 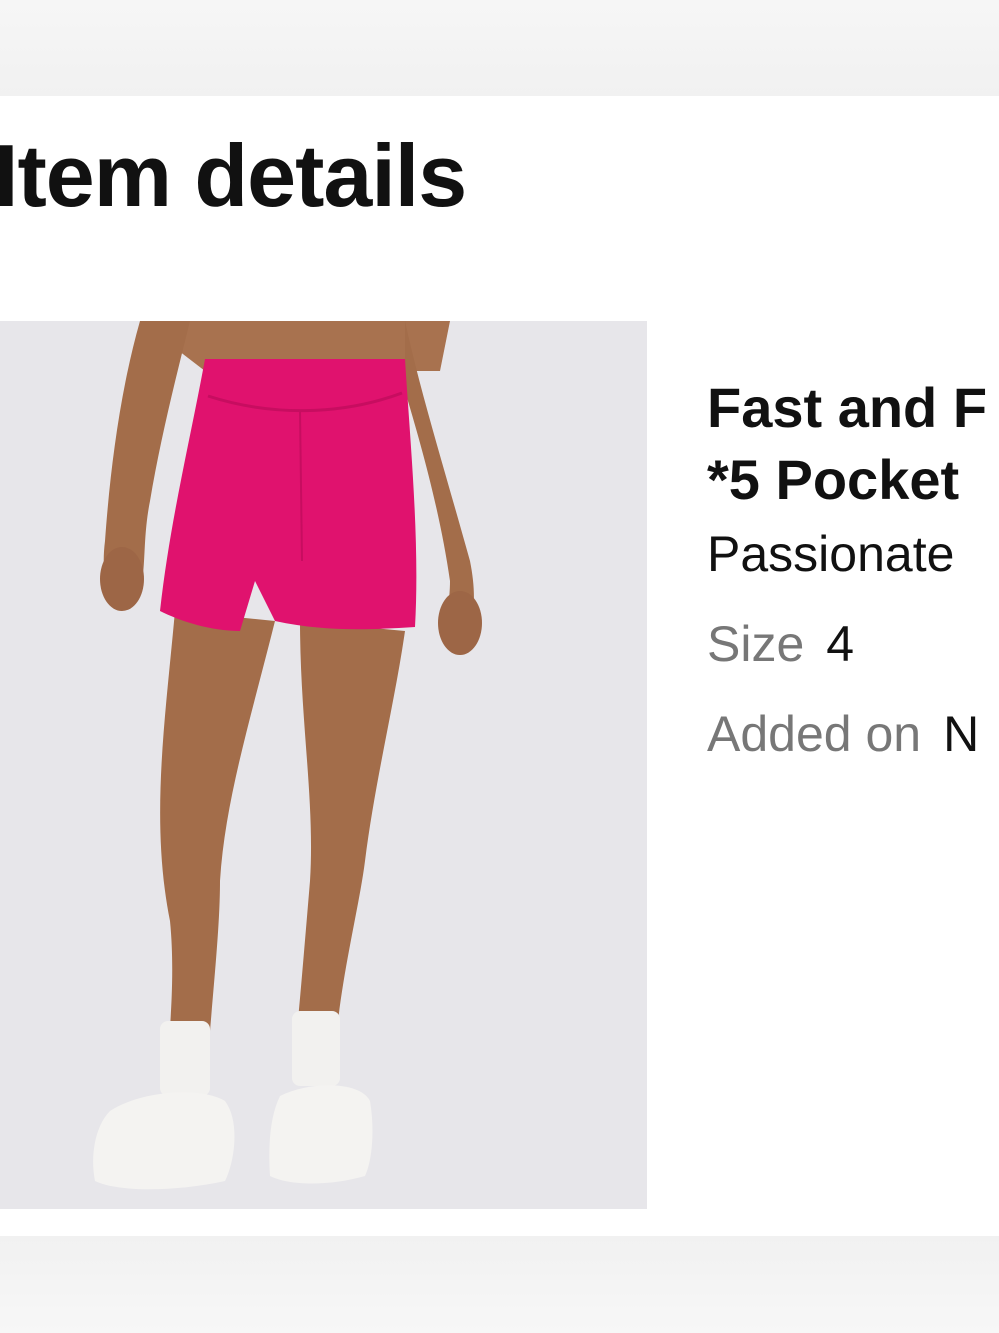 I want to click on added-on-value: N, so click(x=961, y=734).